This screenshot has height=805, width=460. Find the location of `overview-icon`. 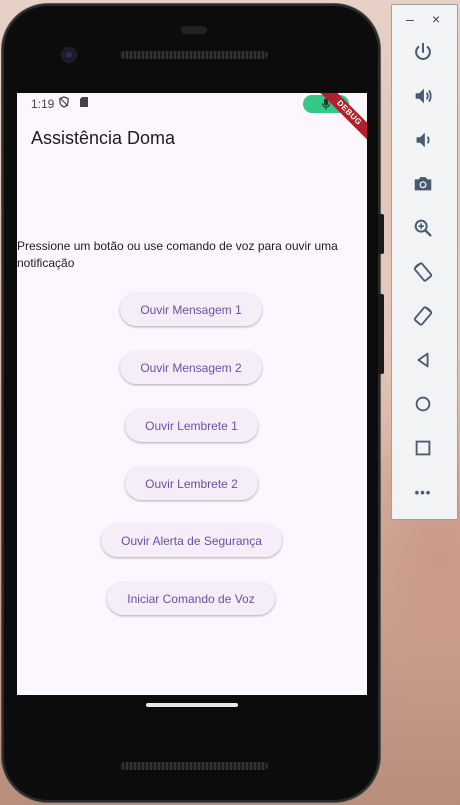

overview-icon is located at coordinates (423, 448).